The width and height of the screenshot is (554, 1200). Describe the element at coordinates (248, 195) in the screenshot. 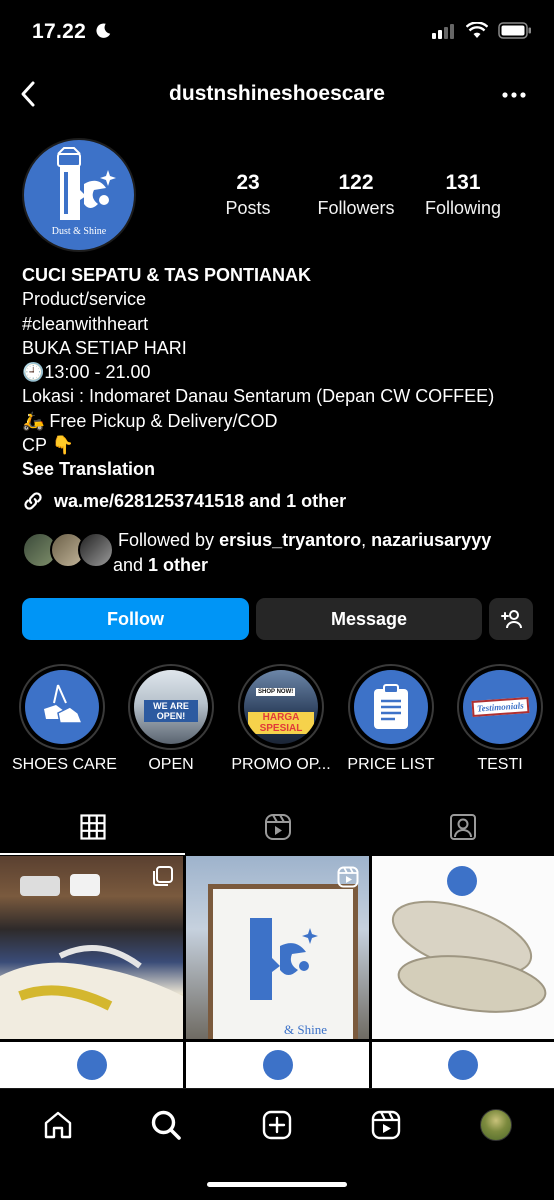

I see `stat-posts: 23 Posts` at that location.